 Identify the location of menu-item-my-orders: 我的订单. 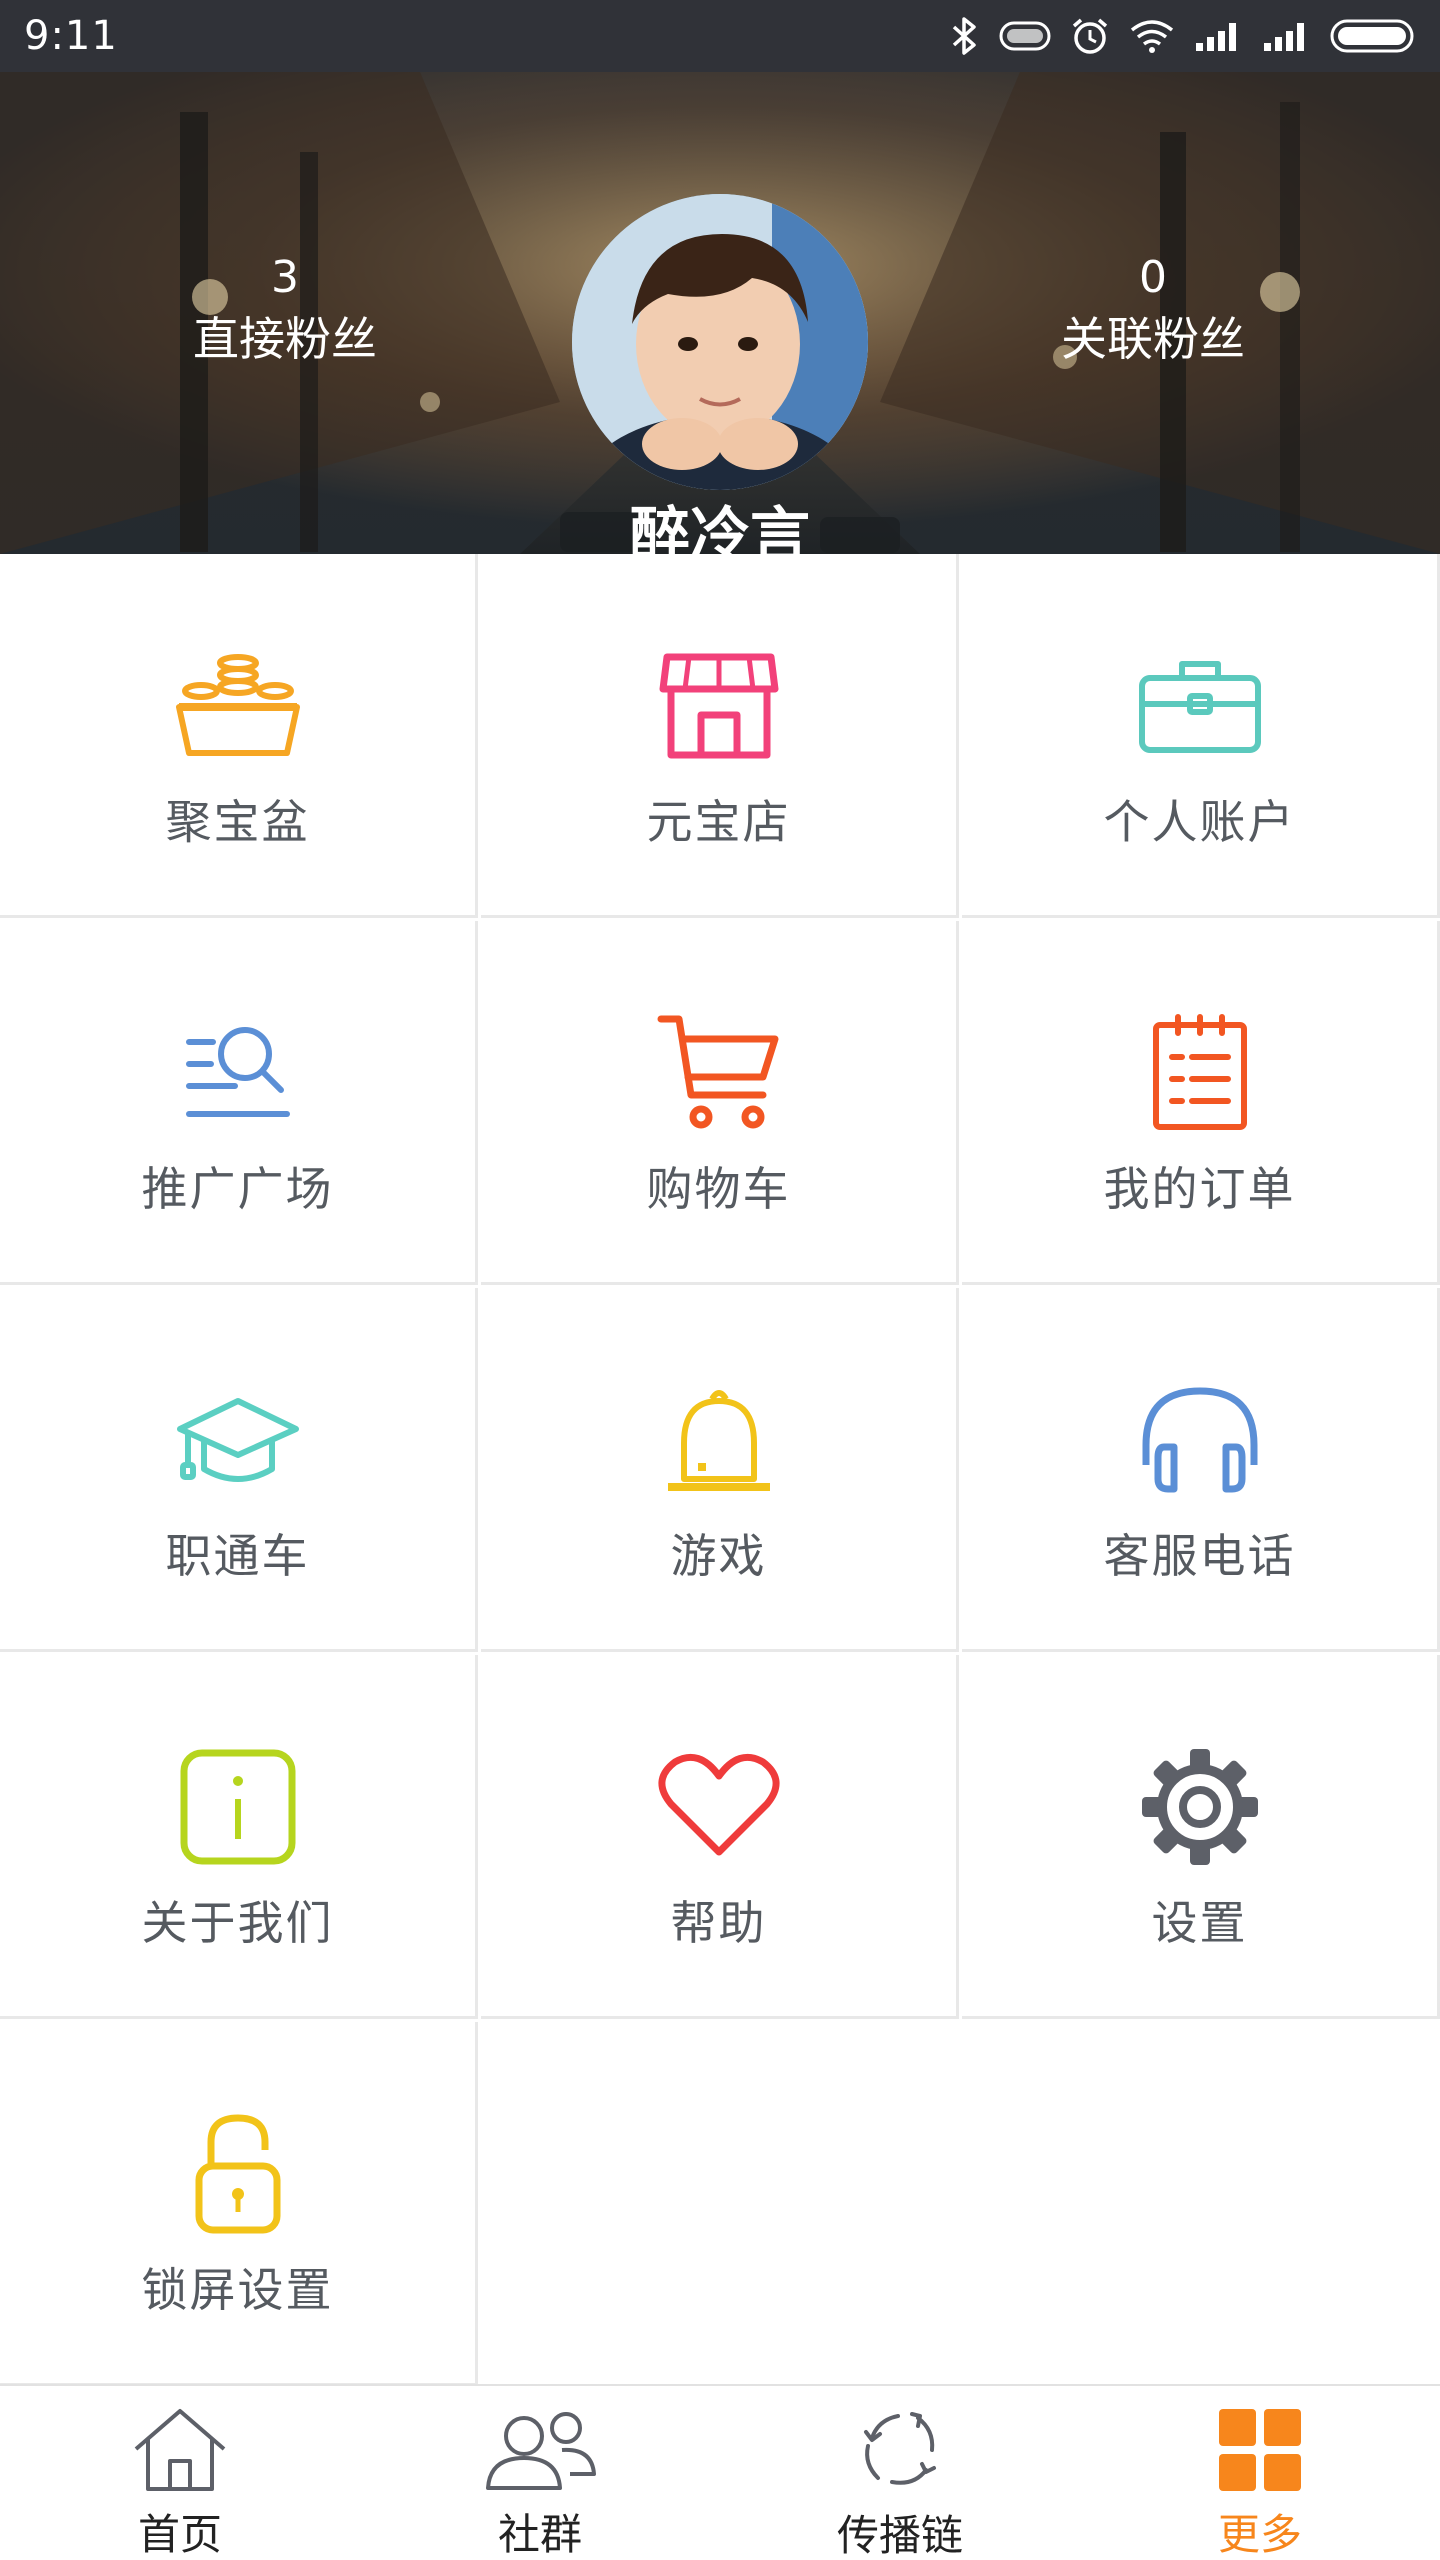
(1201, 1103).